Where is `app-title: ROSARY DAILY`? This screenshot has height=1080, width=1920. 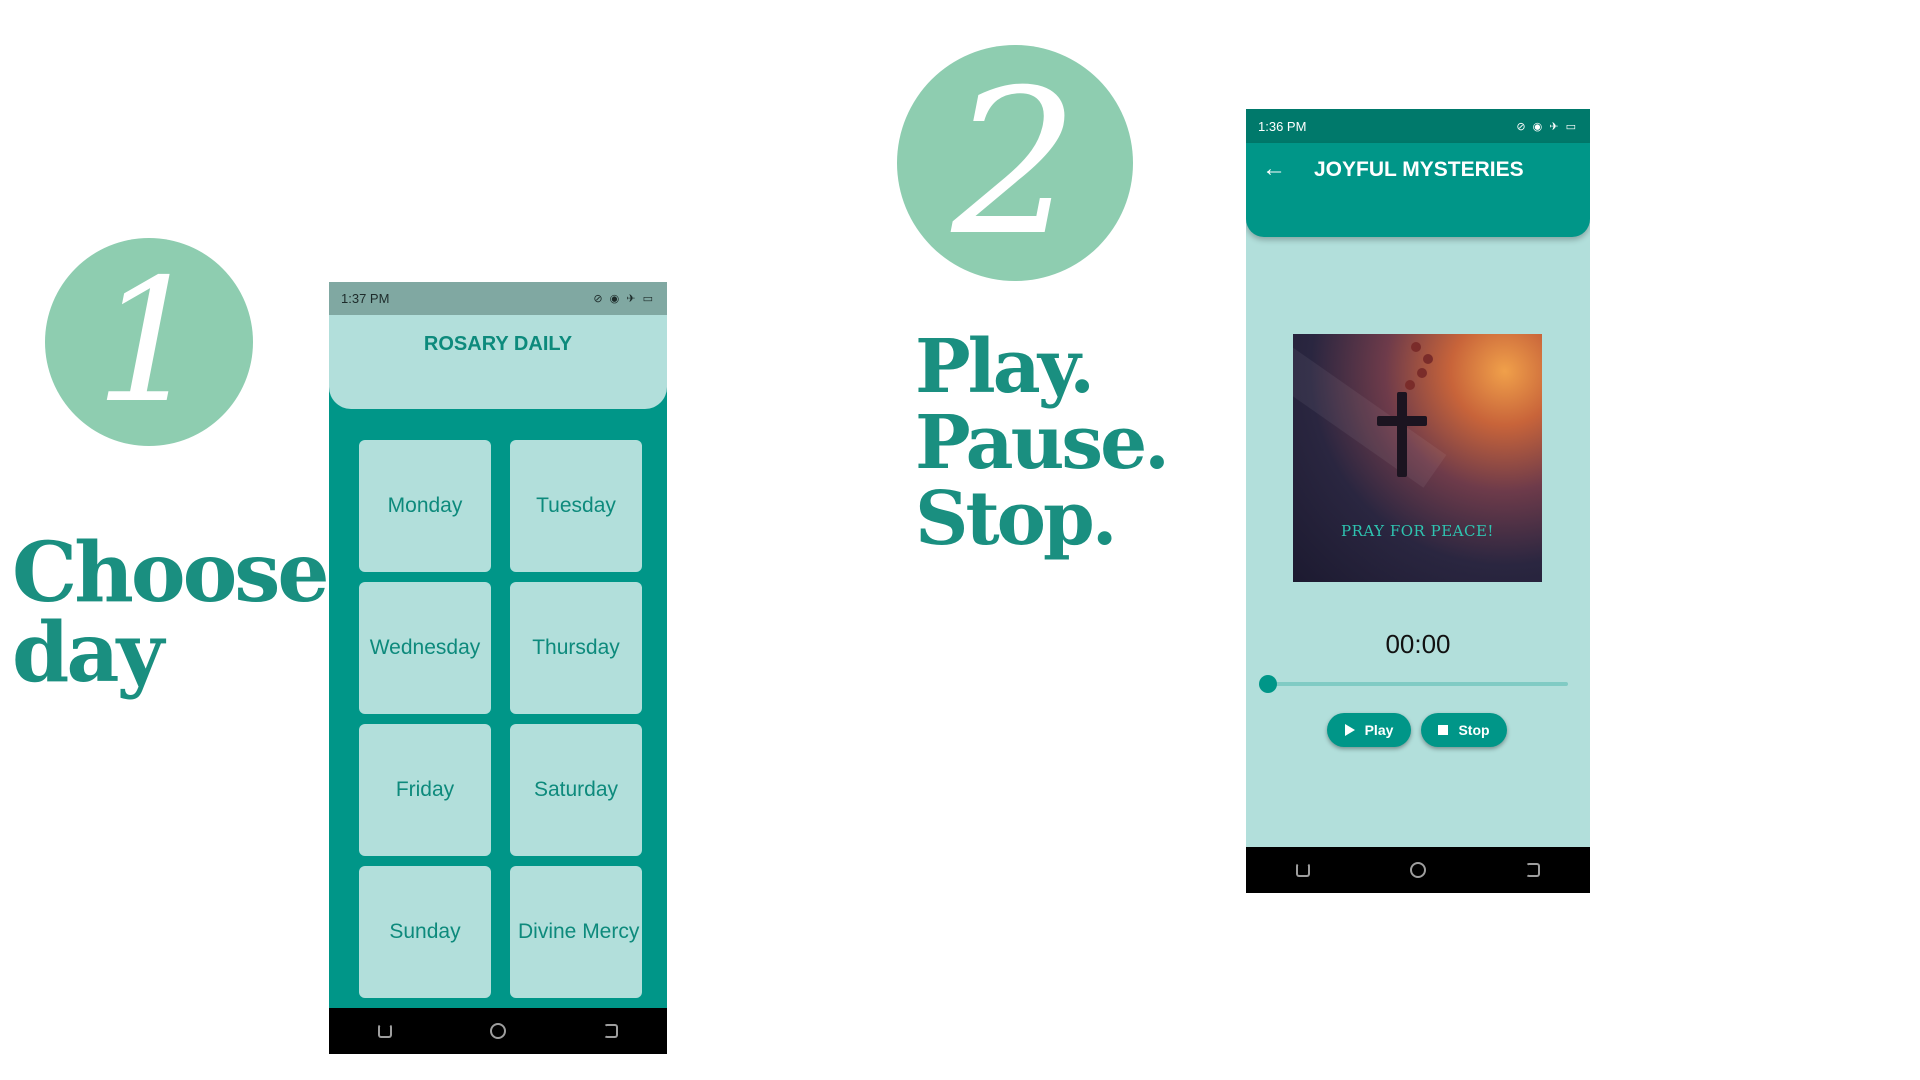 app-title: ROSARY DAILY is located at coordinates (498, 344).